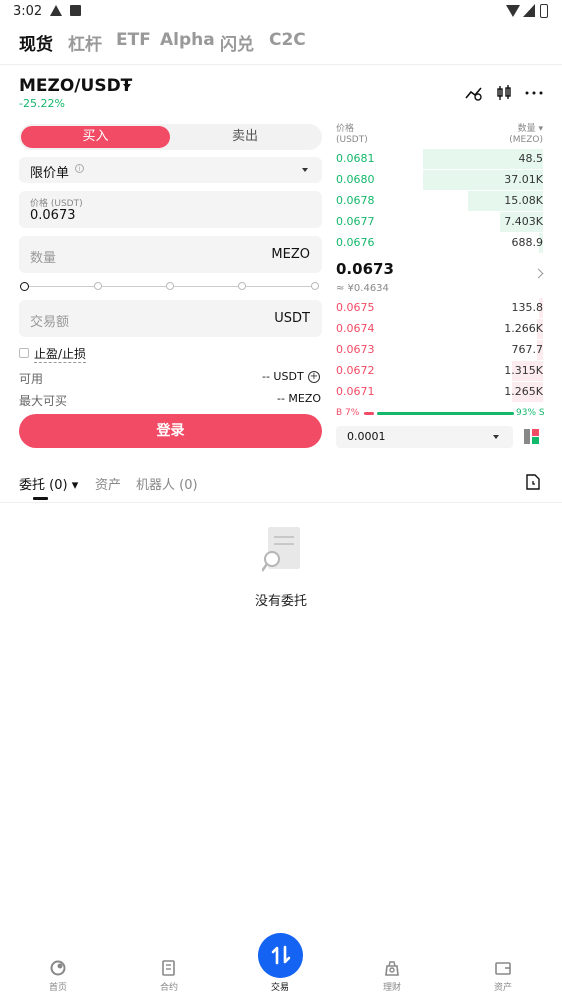 The width and height of the screenshot is (562, 999). Describe the element at coordinates (58, 968) in the screenshot. I see `home-icon` at that location.